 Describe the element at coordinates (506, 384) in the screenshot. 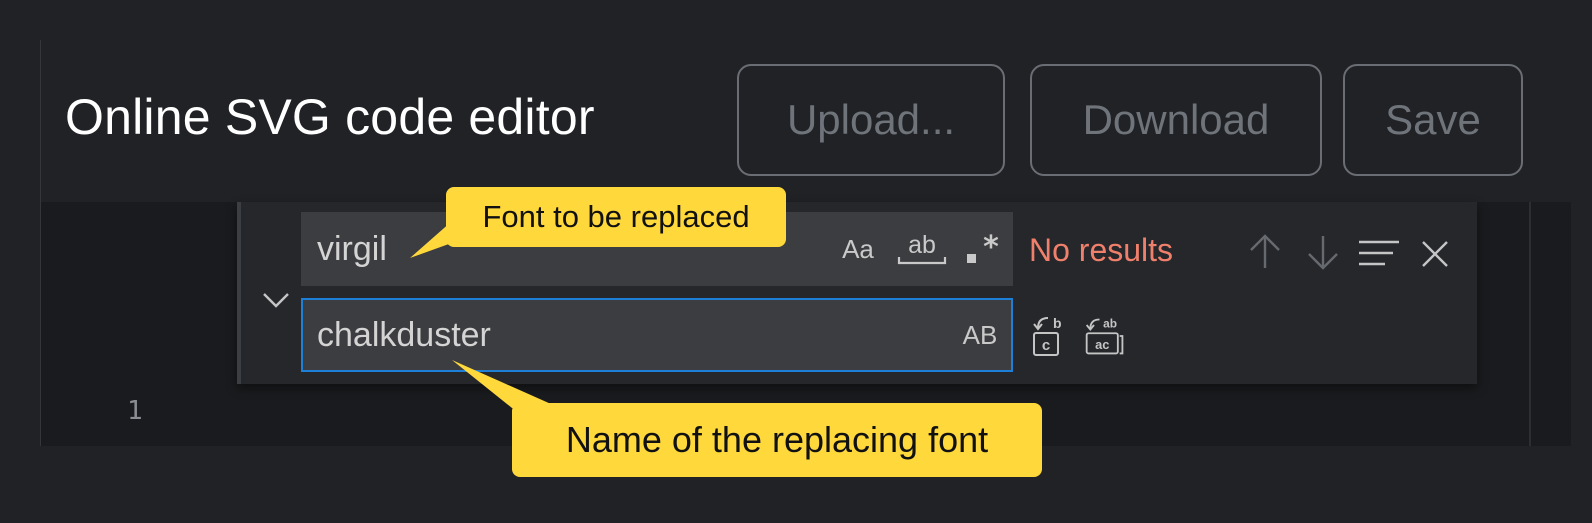

I see `callout-replace-tail` at that location.